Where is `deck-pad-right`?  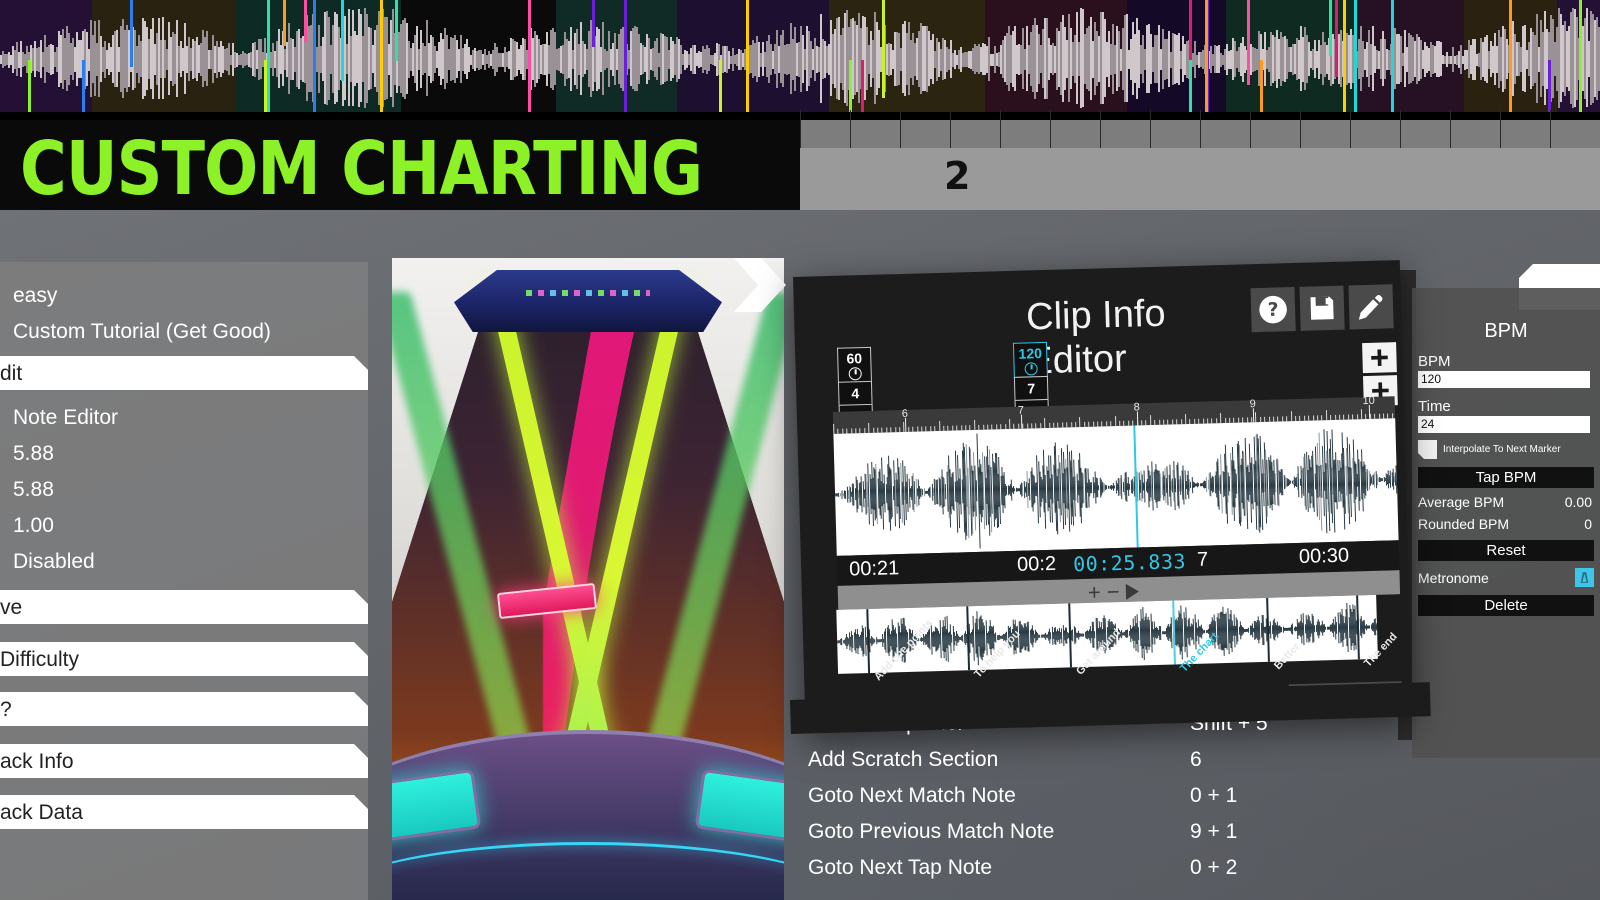
deck-pad-right is located at coordinates (739, 808).